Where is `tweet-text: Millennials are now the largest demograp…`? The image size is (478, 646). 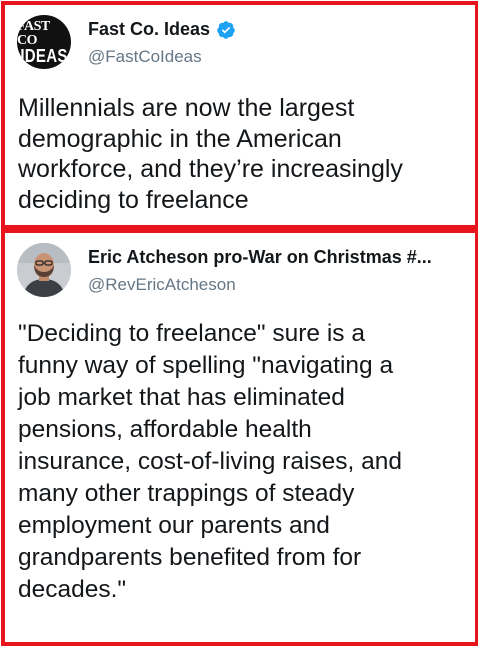
tweet-text: Millennials are now the largest demograp… is located at coordinates (210, 154).